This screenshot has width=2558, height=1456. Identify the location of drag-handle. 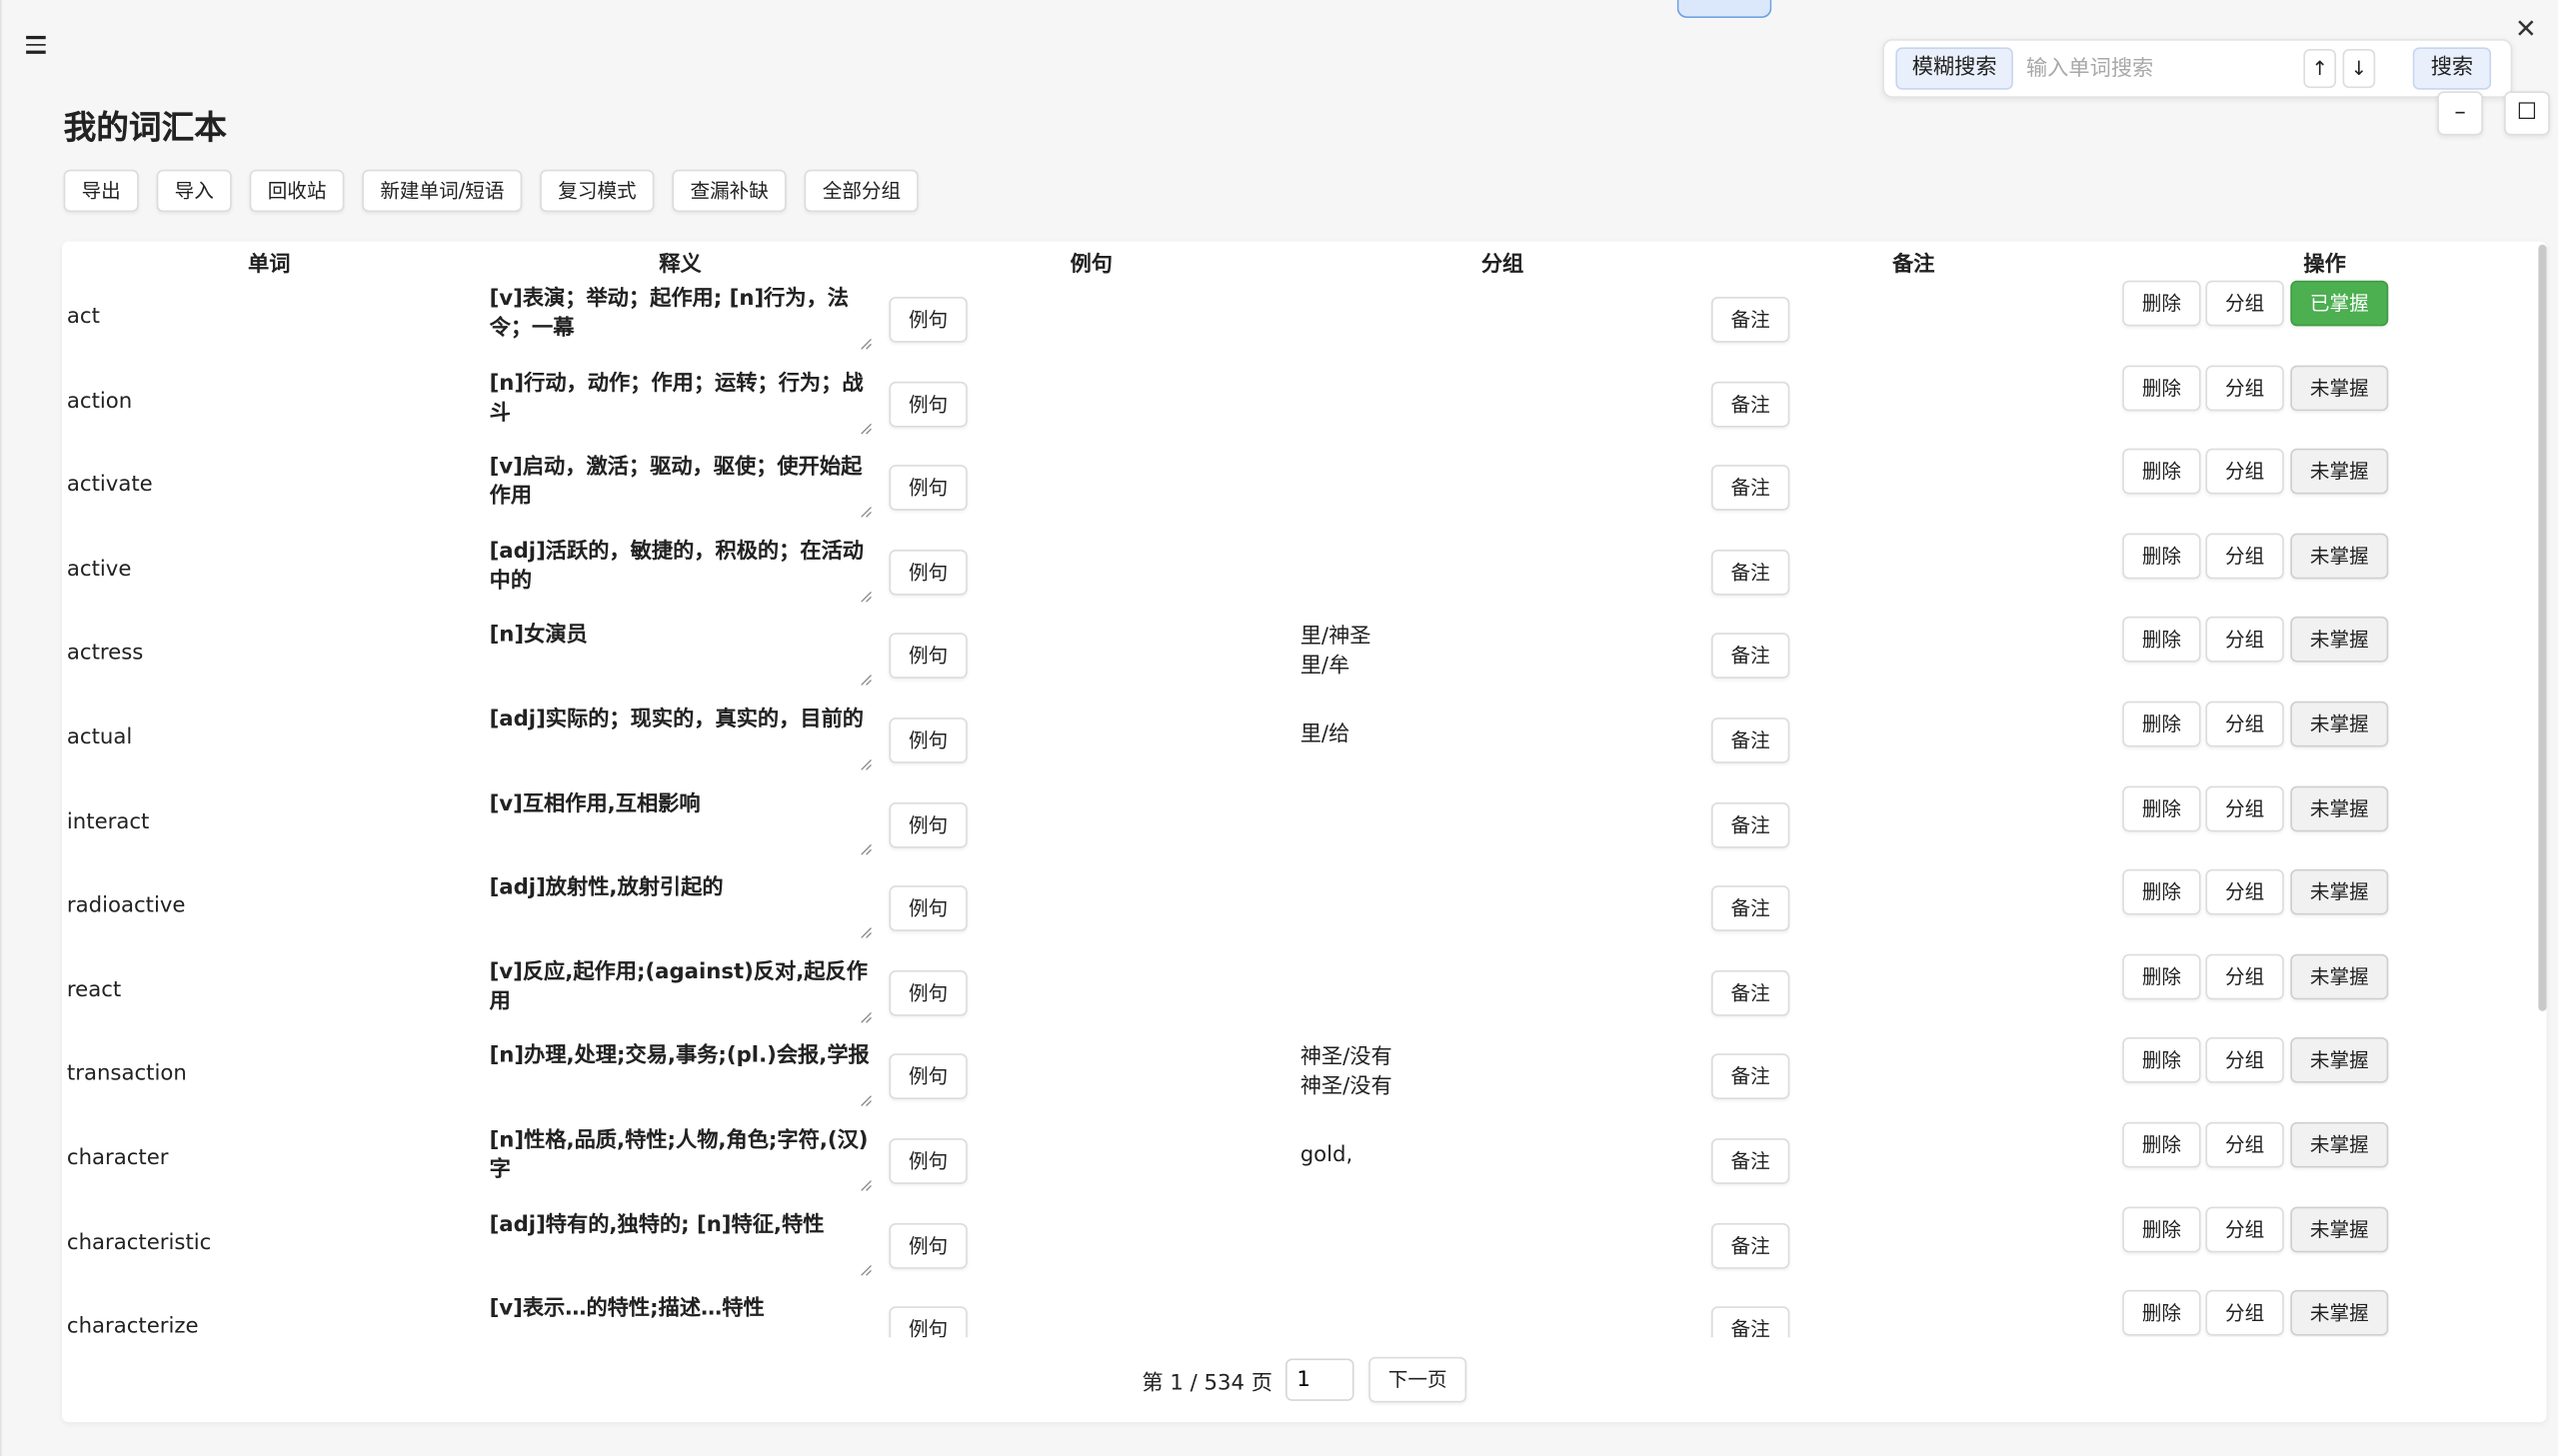
(1724, 9).